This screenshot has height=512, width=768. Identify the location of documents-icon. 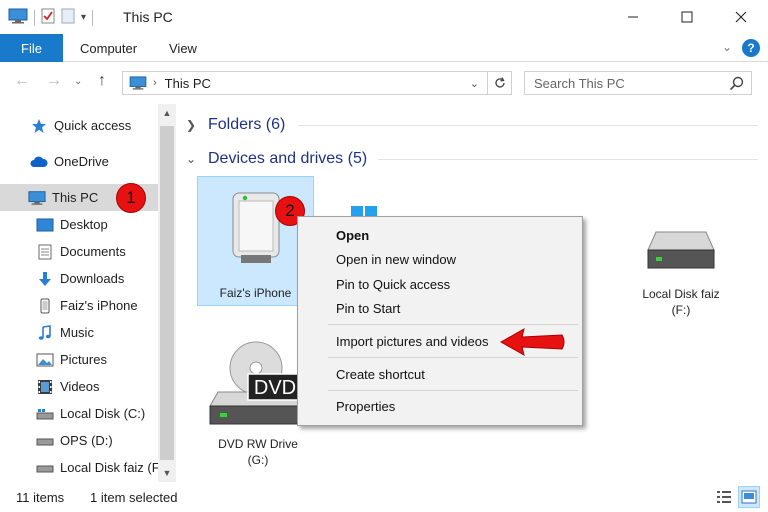
(45, 252).